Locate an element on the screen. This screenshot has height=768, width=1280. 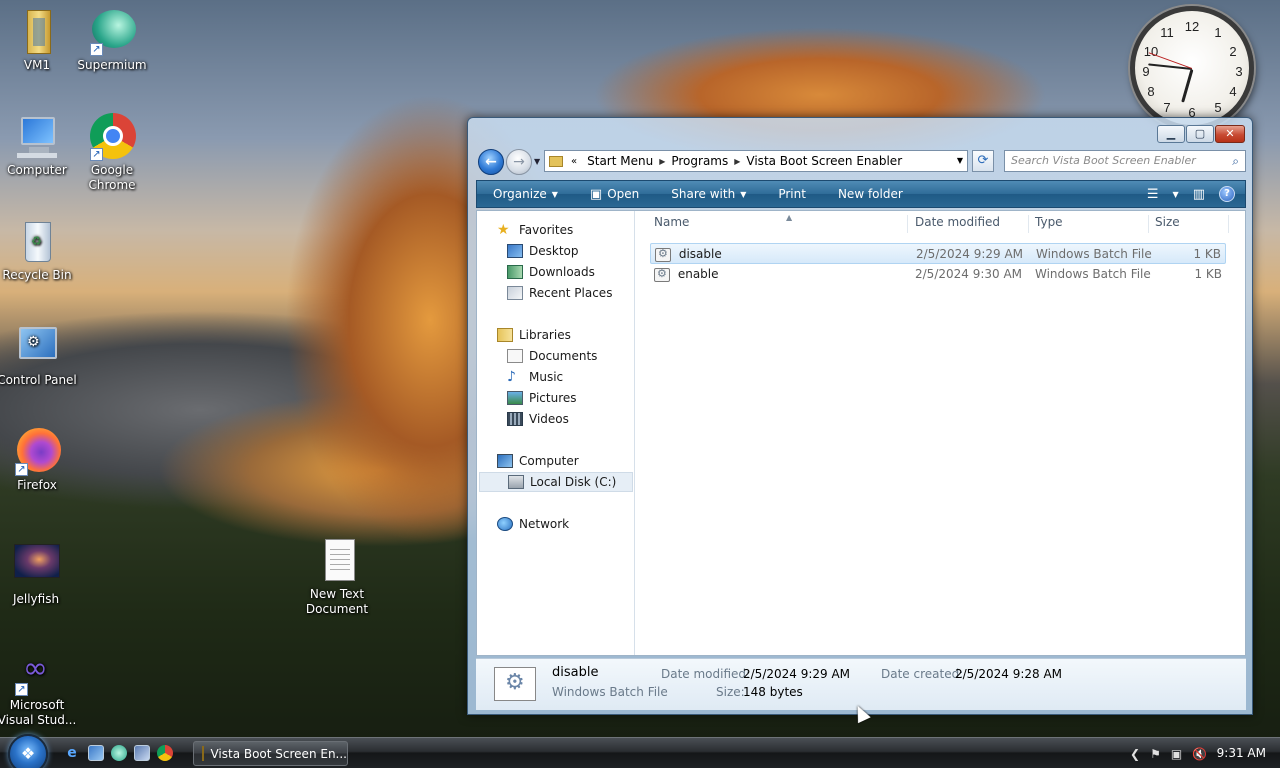
print-label: Print is located at coordinates (792, 194).